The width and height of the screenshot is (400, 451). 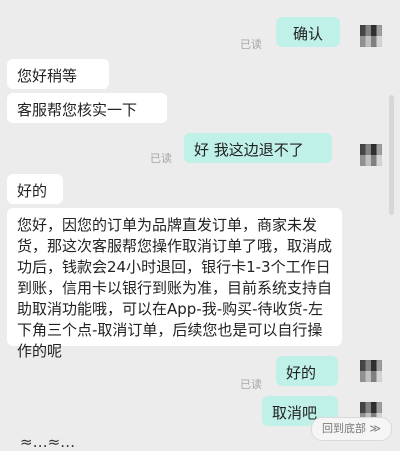 I want to click on message-bubble-right: 好的, so click(x=307, y=371).